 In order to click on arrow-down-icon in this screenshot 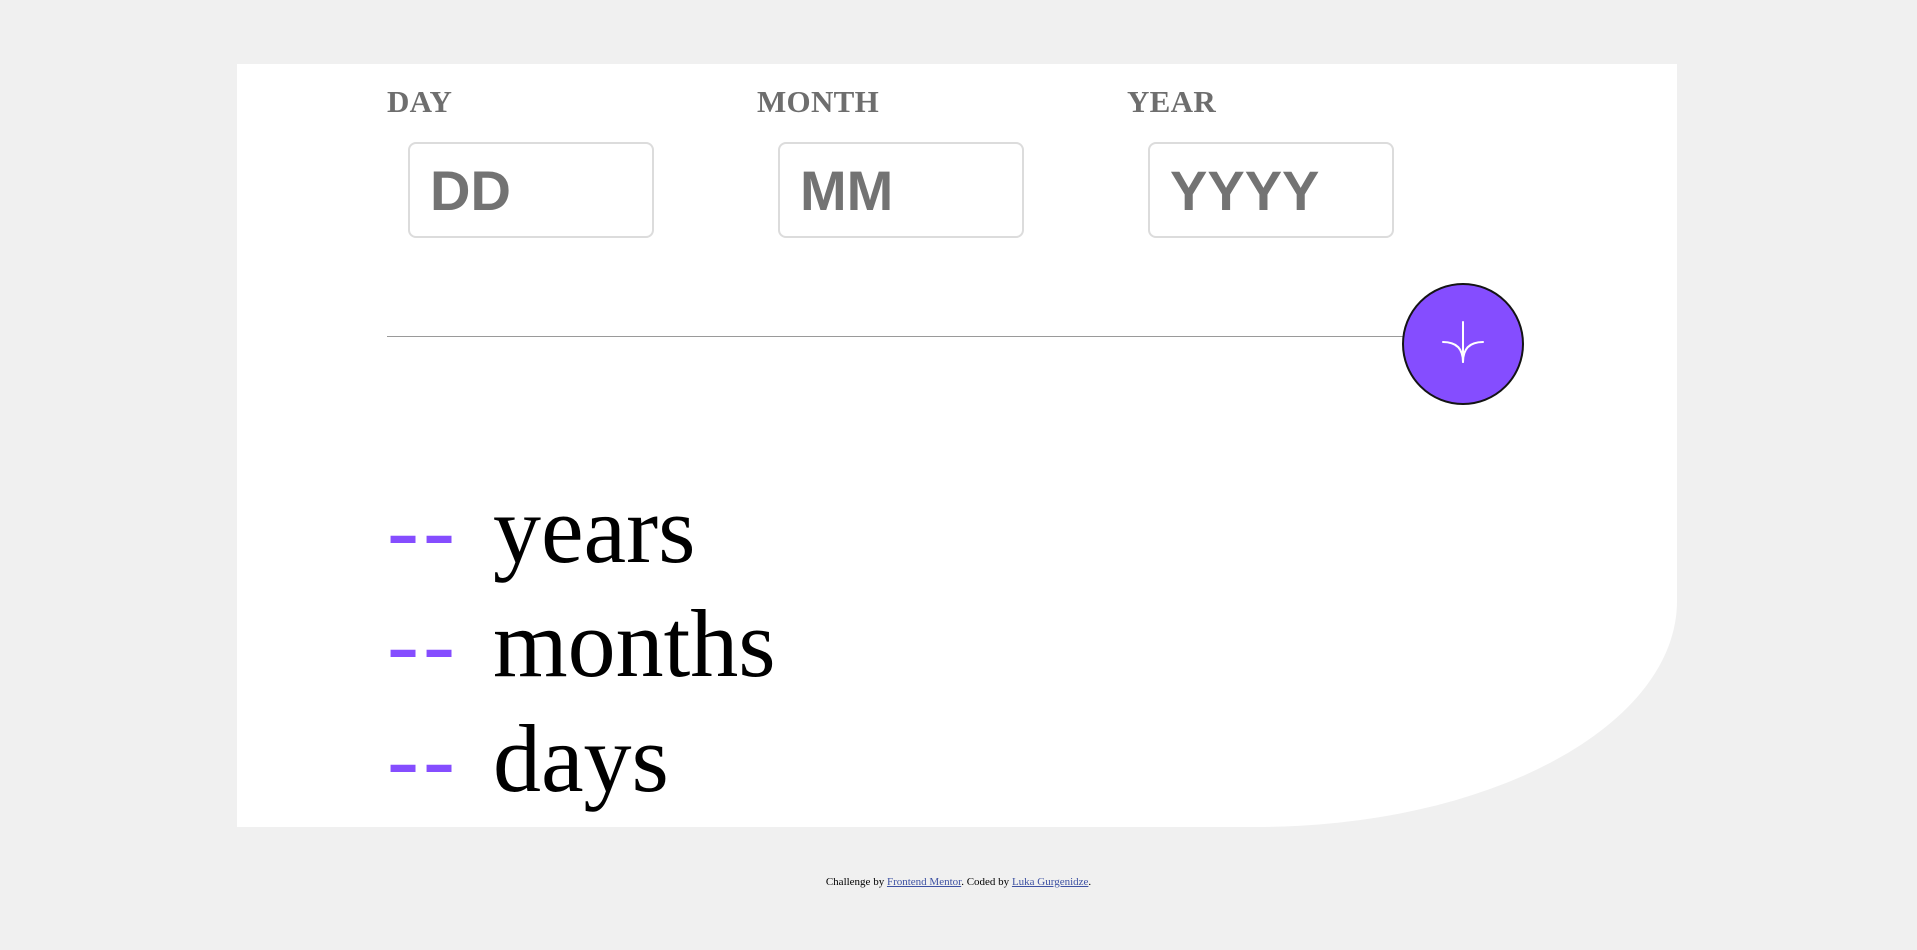, I will do `click(1463, 342)`.